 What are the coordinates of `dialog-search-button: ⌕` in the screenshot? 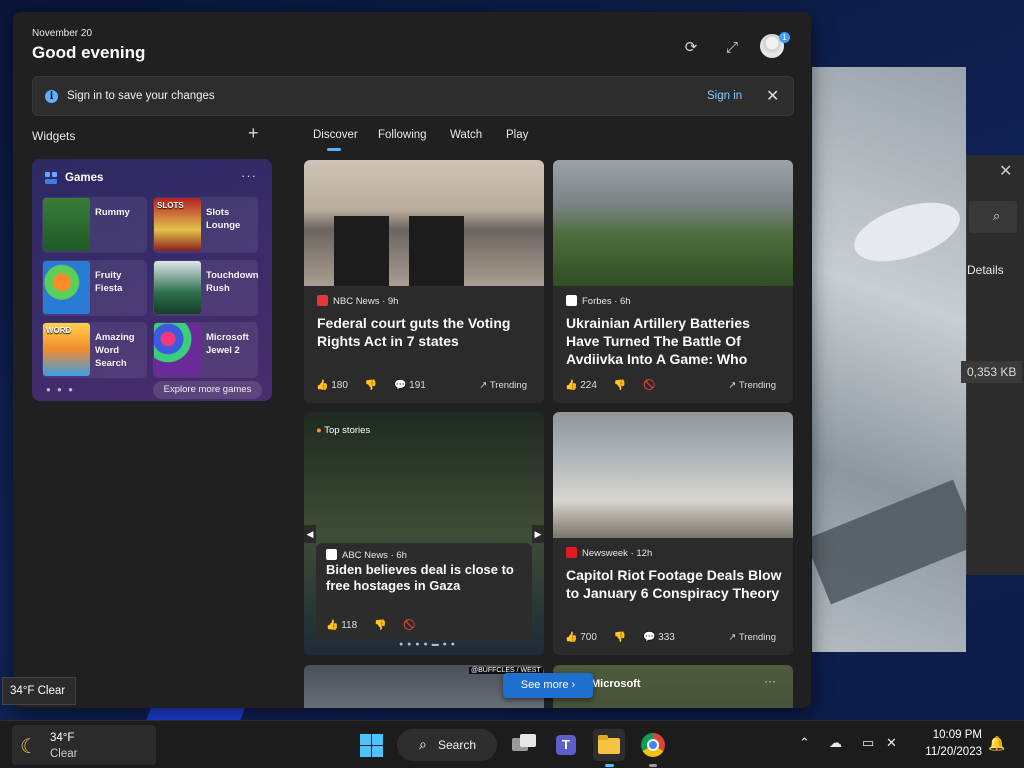 It's located at (993, 217).